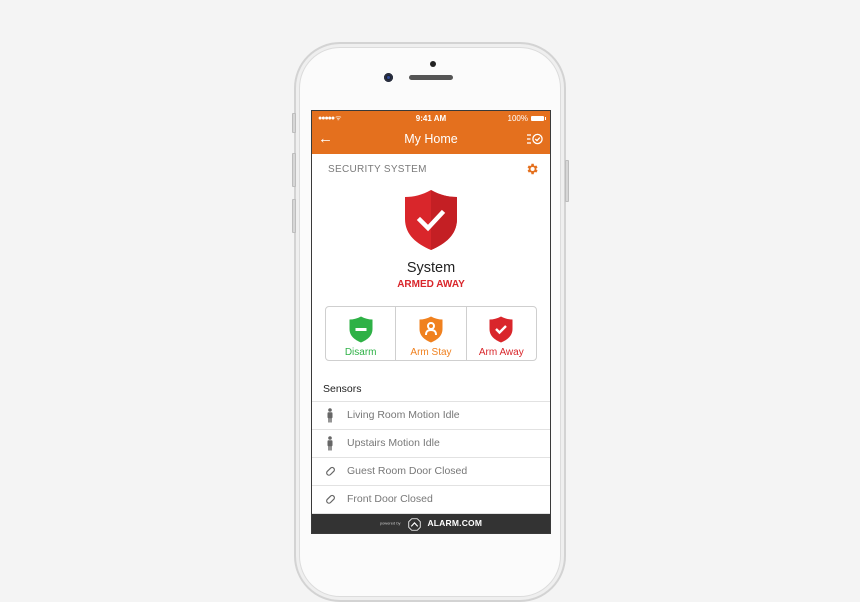  Describe the element at coordinates (360, 352) in the screenshot. I see `disarm-label: Disarm` at that location.